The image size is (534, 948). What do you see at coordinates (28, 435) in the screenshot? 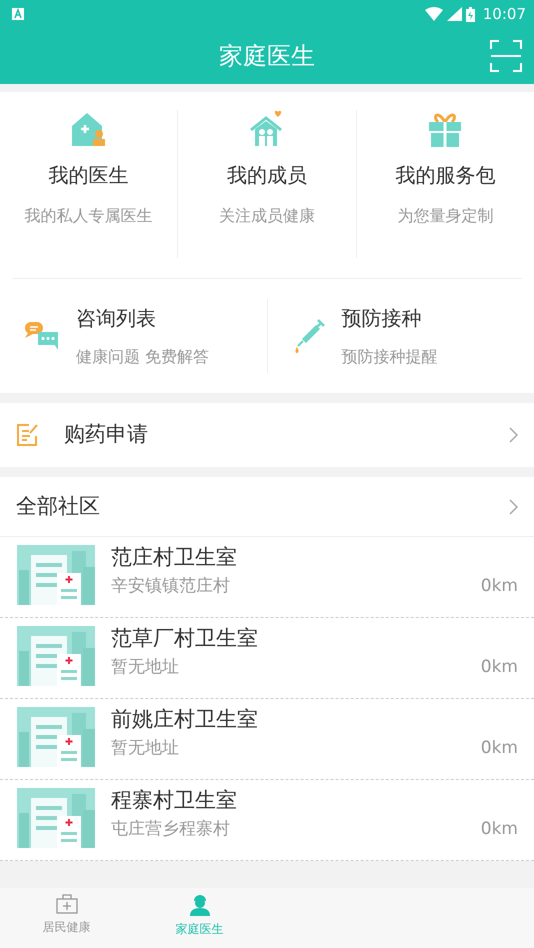
I see `edit-form-icon` at bounding box center [28, 435].